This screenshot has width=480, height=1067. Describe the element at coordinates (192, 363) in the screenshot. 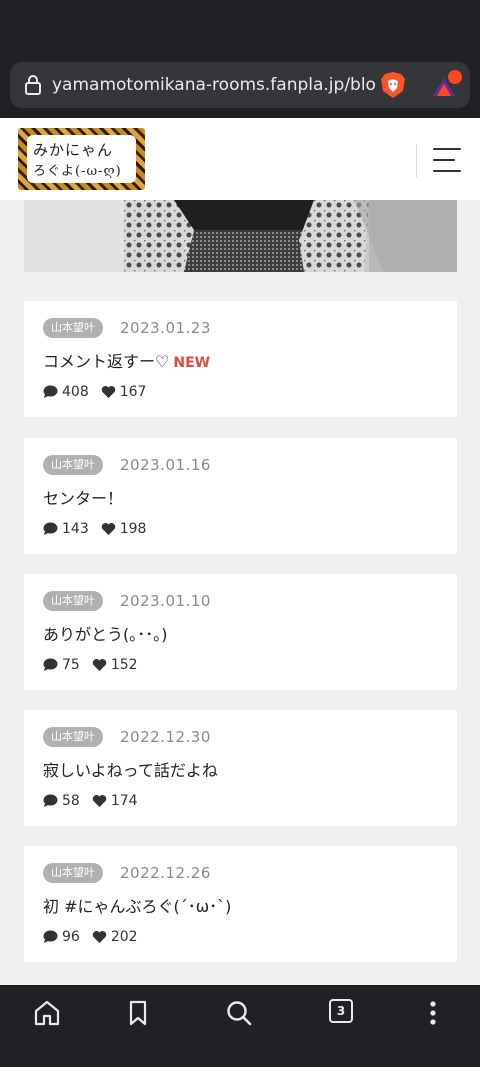

I see `new-badge: NEW` at that location.